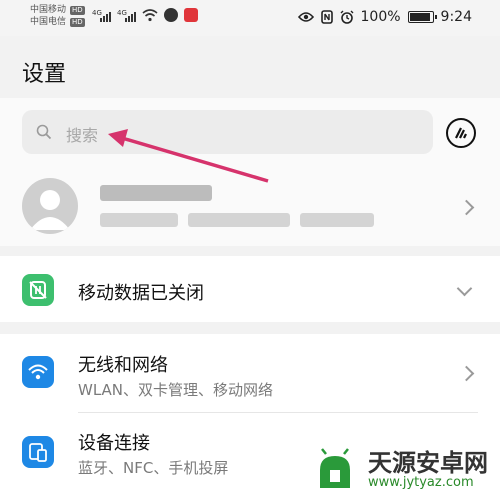 The image size is (500, 499). Describe the element at coordinates (422, 17) in the screenshot. I see `battery-icon` at that location.